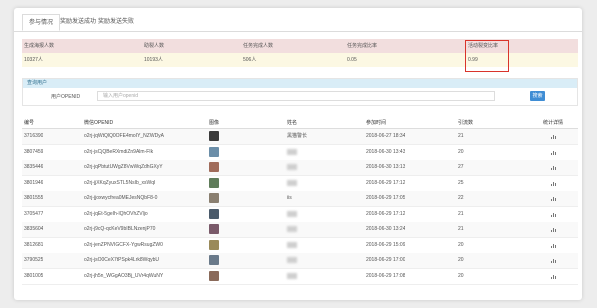 The height and width of the screenshot is (308, 597). What do you see at coordinates (250, 60) in the screenshot?
I see `stats-value-completed: 506人` at bounding box center [250, 60].